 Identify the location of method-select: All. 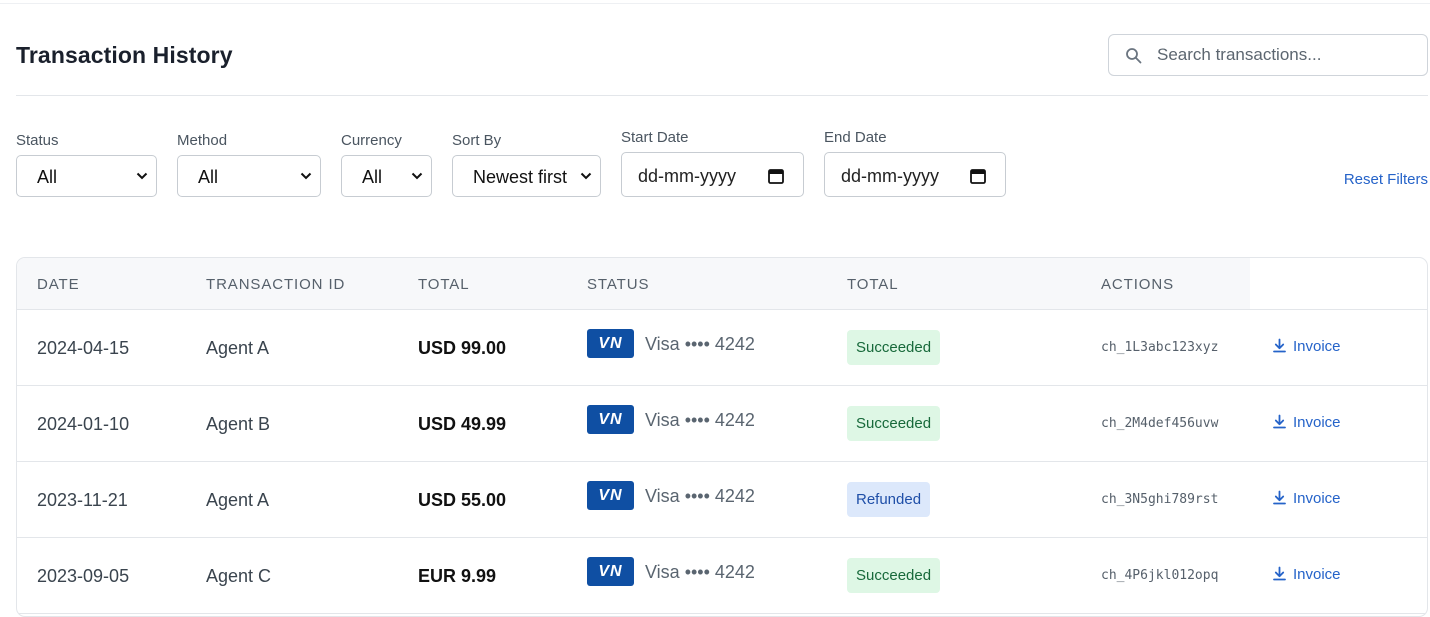
(249, 176).